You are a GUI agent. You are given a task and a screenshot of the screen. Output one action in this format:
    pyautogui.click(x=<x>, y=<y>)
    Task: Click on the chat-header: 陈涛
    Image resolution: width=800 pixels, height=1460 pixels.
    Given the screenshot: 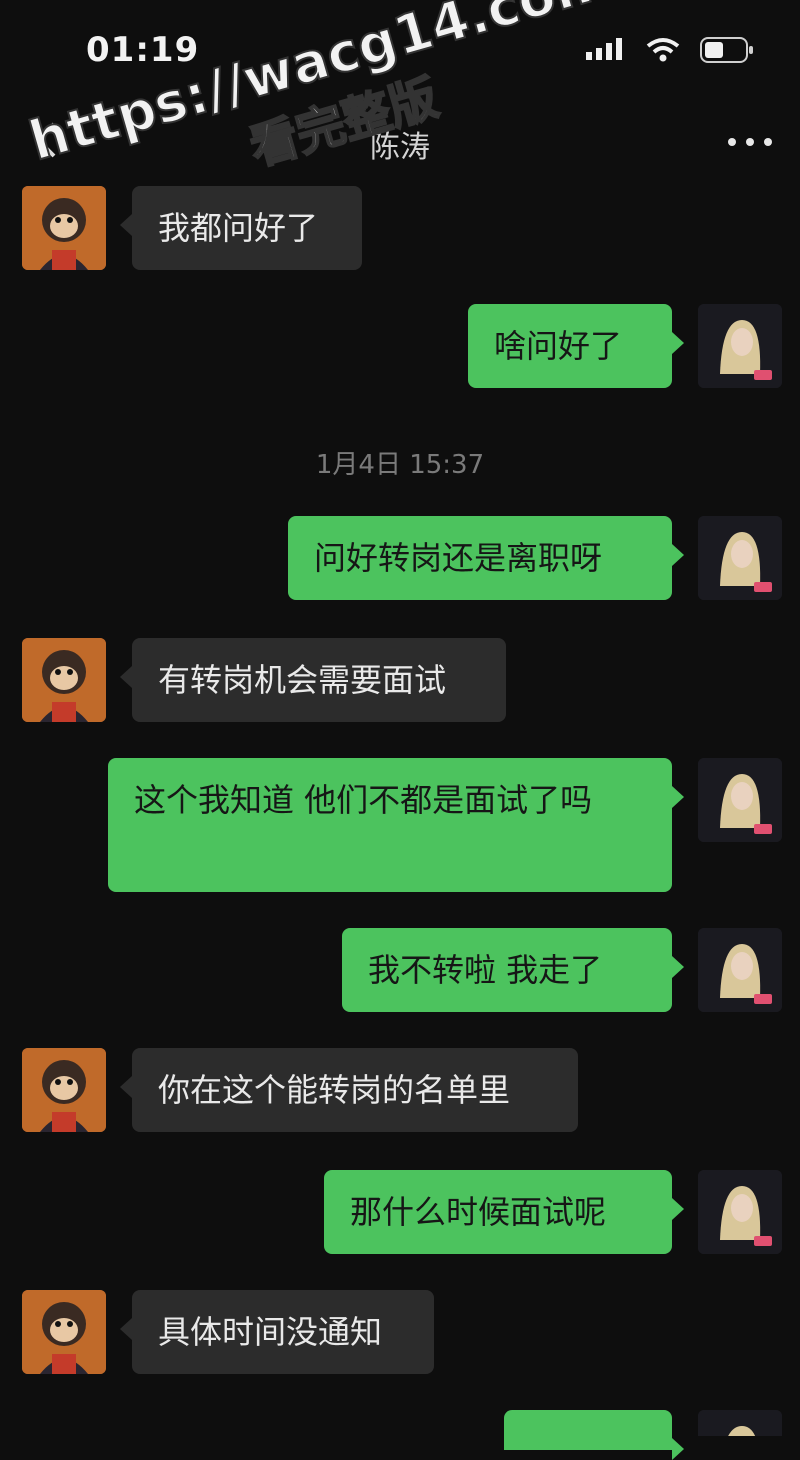 What is the action you would take?
    pyautogui.click(x=400, y=142)
    